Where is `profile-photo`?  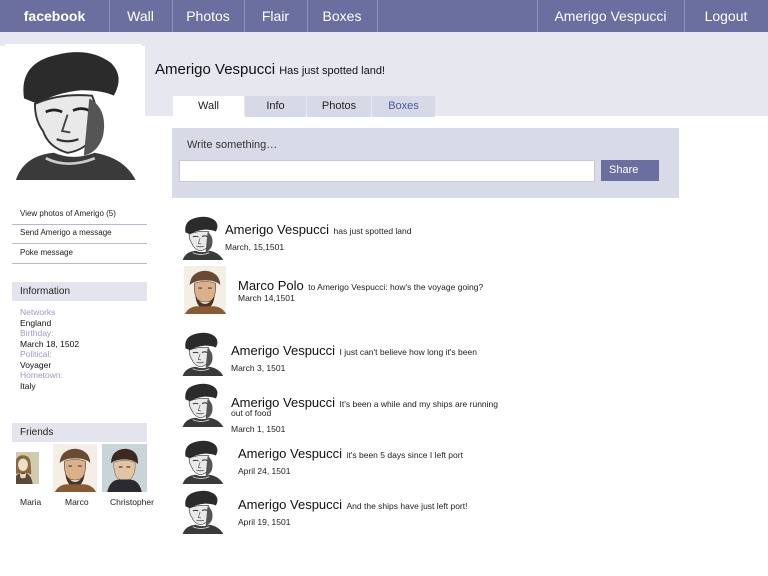 profile-photo is located at coordinates (73, 112).